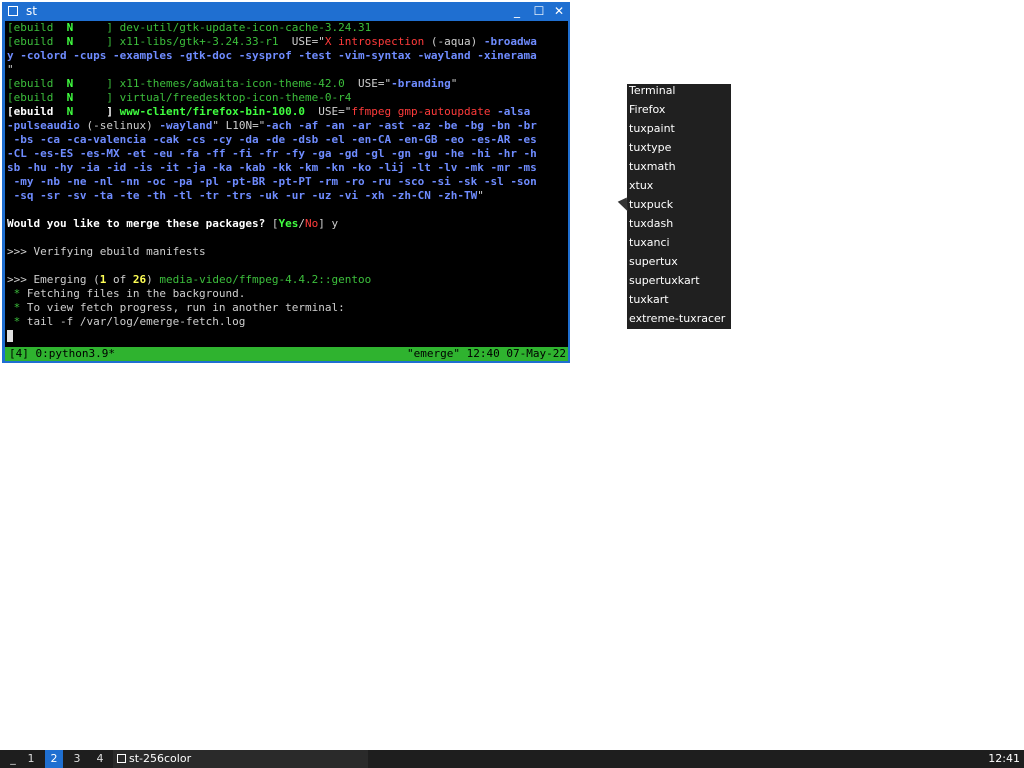  I want to click on menu-item-terminal: Terminal, so click(679, 93).